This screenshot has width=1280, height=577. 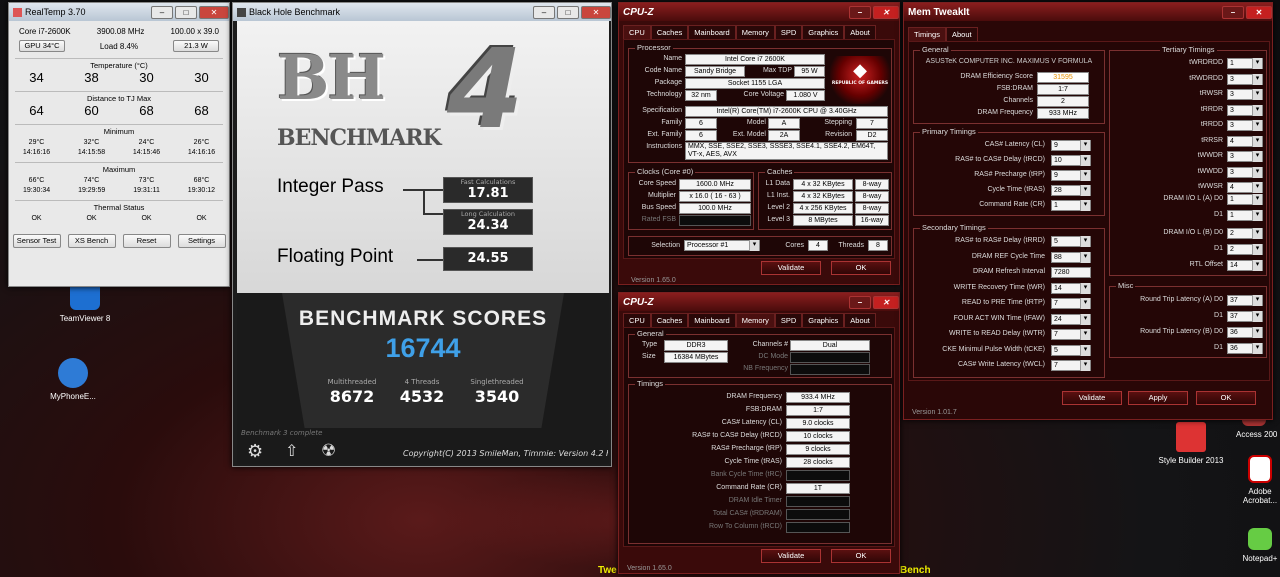 What do you see at coordinates (1245, 265) in the screenshot?
I see `rtl-offset-select: 14` at bounding box center [1245, 265].